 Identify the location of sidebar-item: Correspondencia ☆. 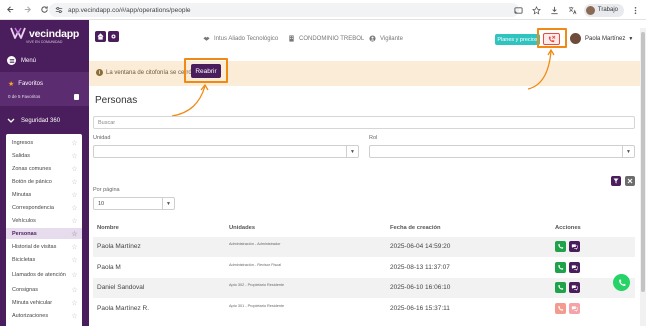
(44, 207).